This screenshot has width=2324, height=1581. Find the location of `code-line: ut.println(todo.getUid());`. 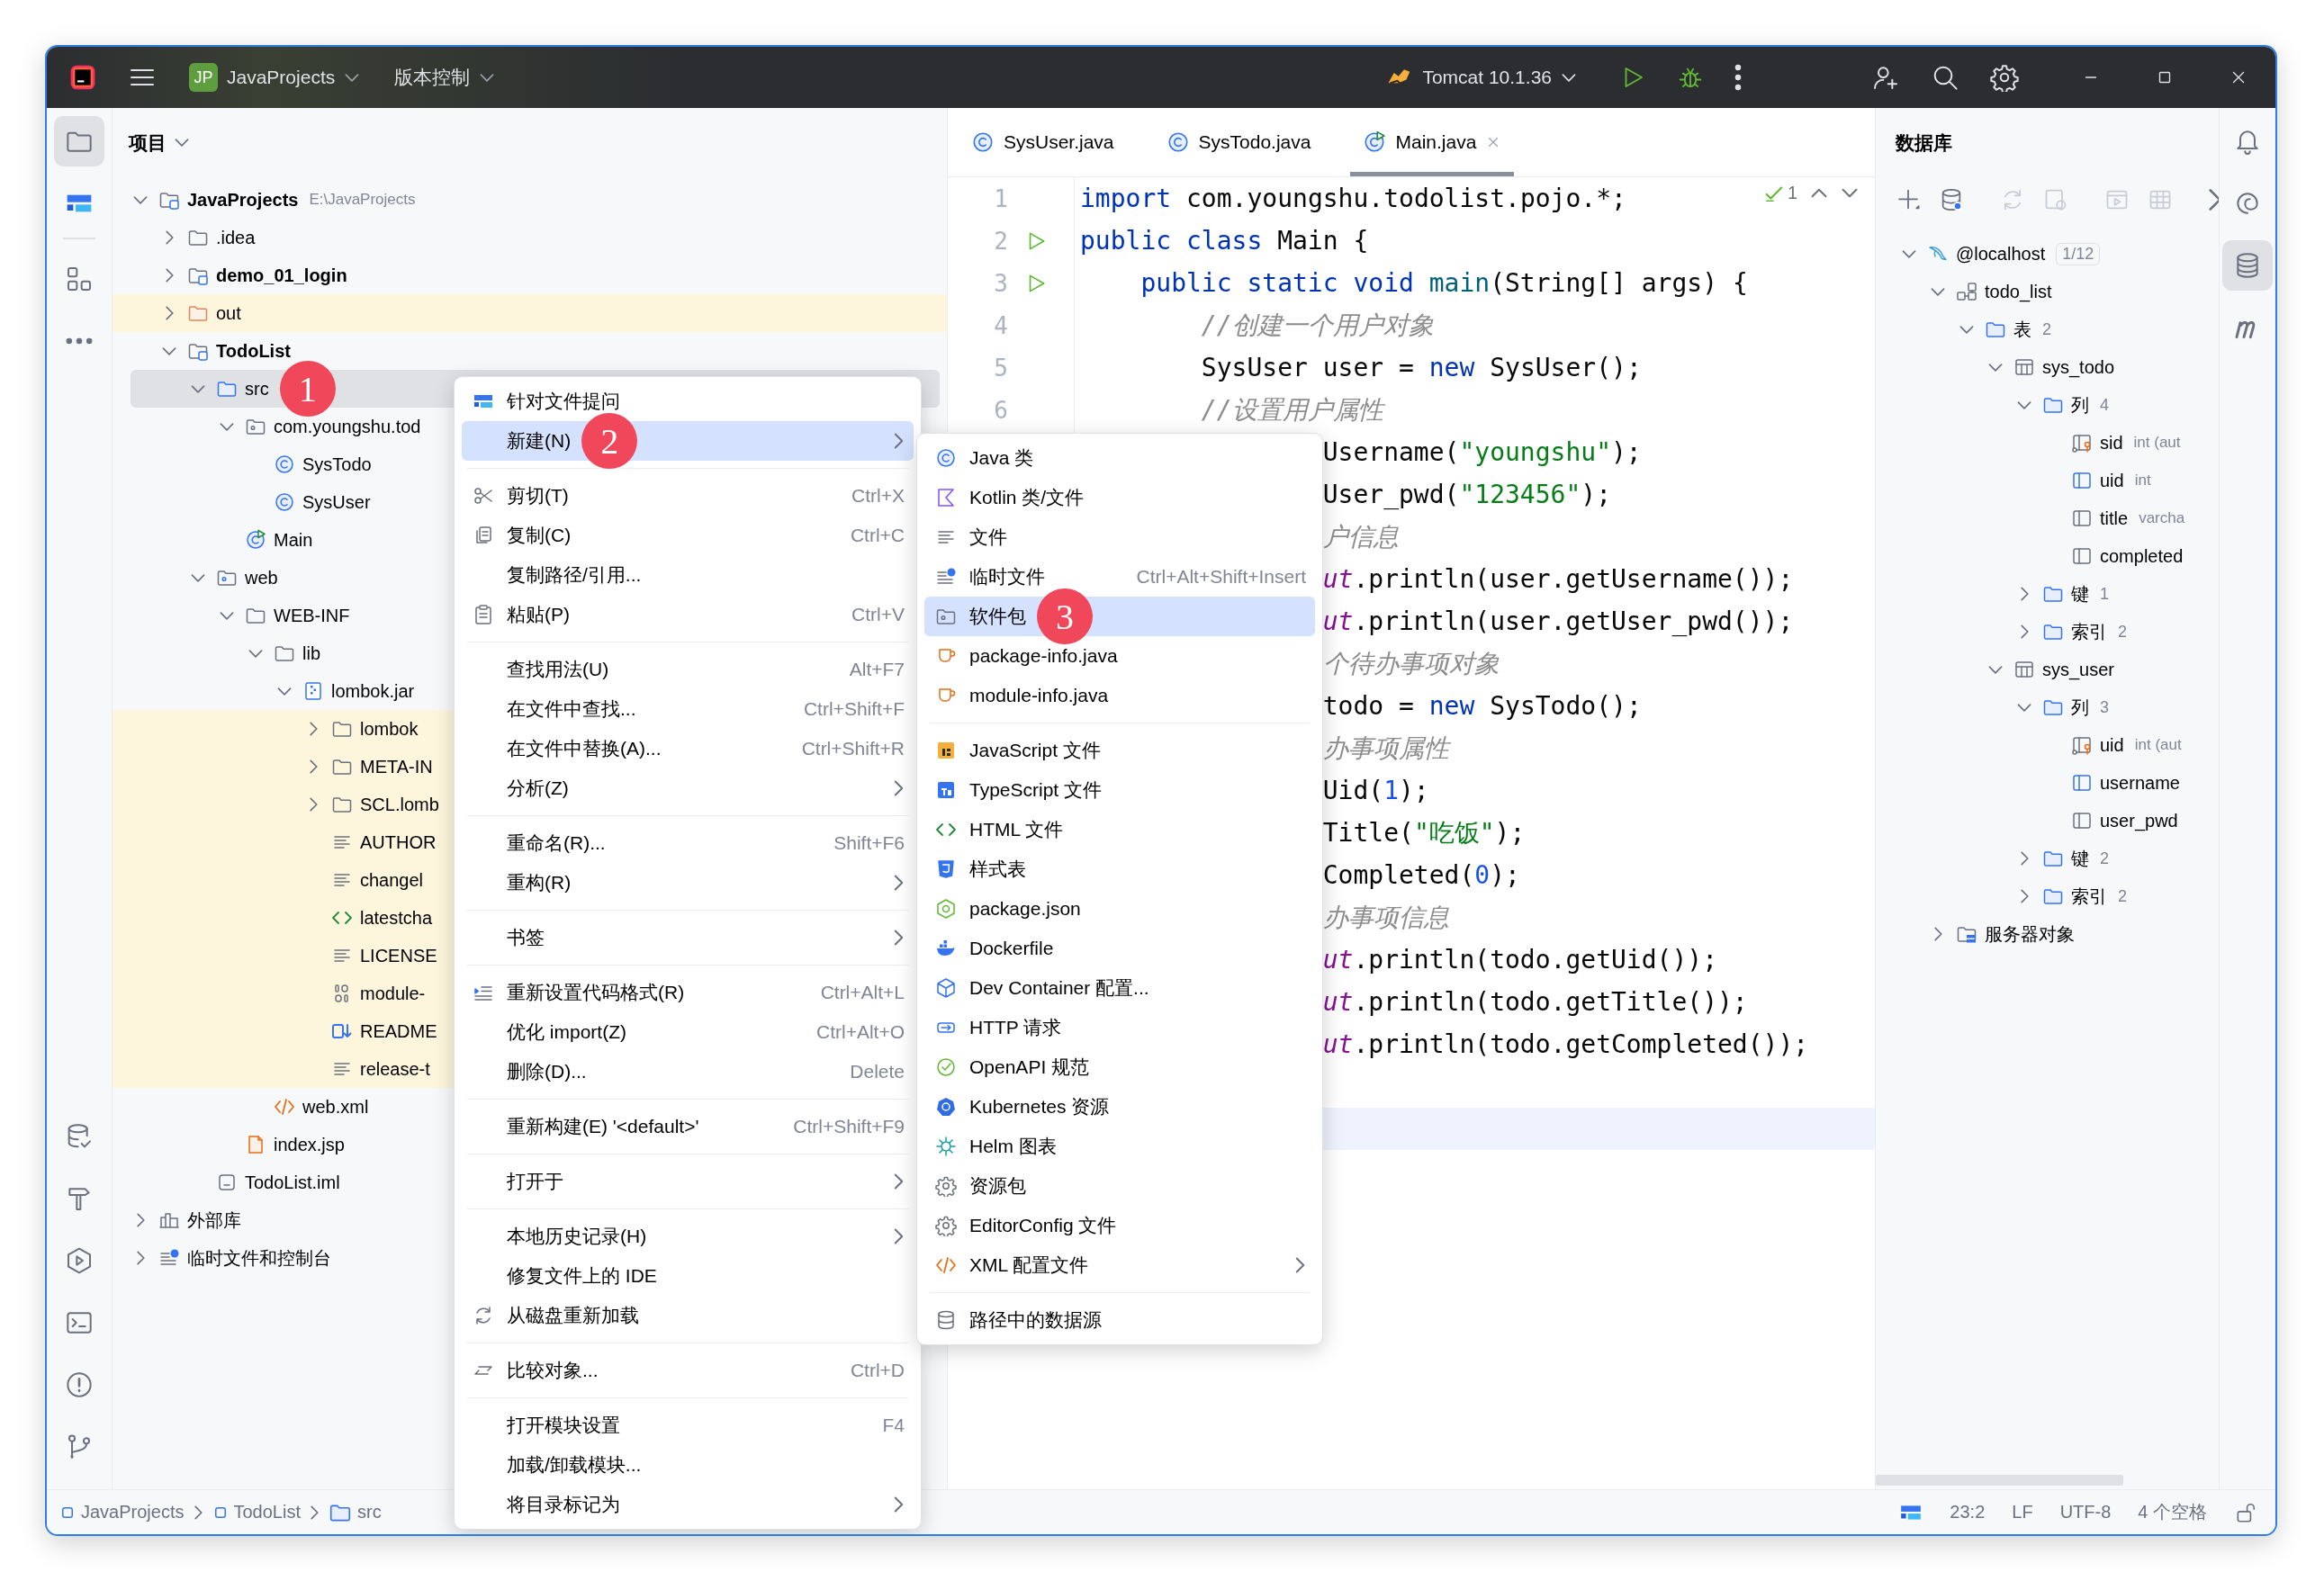

code-line: ut.println(todo.getUid()); is located at coordinates (1519, 960).